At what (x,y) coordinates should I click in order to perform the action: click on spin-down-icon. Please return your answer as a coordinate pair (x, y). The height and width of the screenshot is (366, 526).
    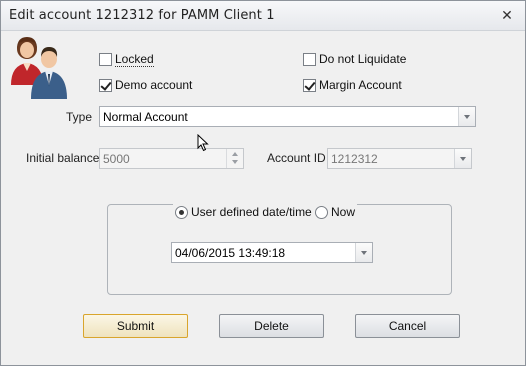
    Looking at the image, I should click on (235, 162).